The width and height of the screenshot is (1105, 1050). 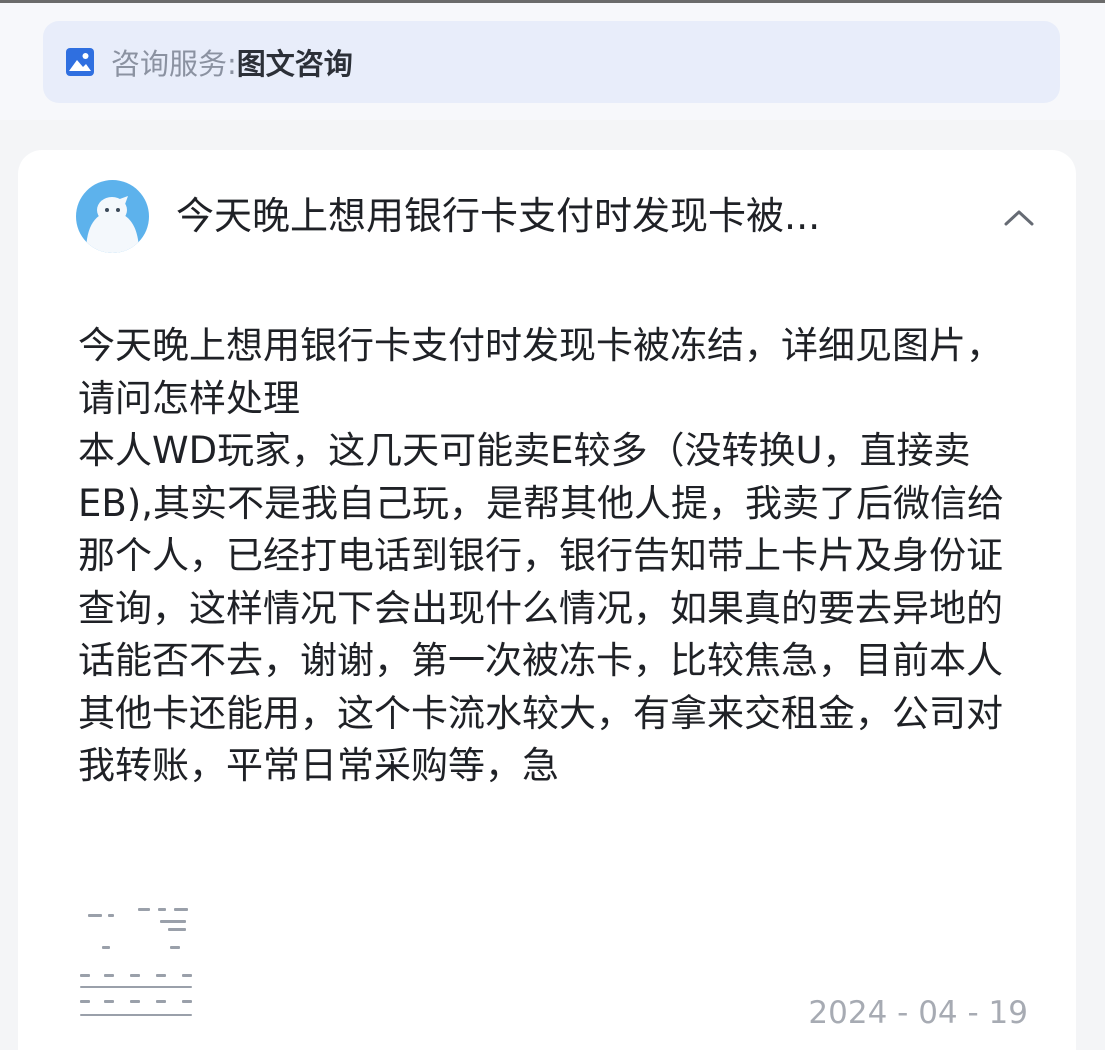 What do you see at coordinates (294, 64) in the screenshot?
I see `service-value: 图文咨询` at bounding box center [294, 64].